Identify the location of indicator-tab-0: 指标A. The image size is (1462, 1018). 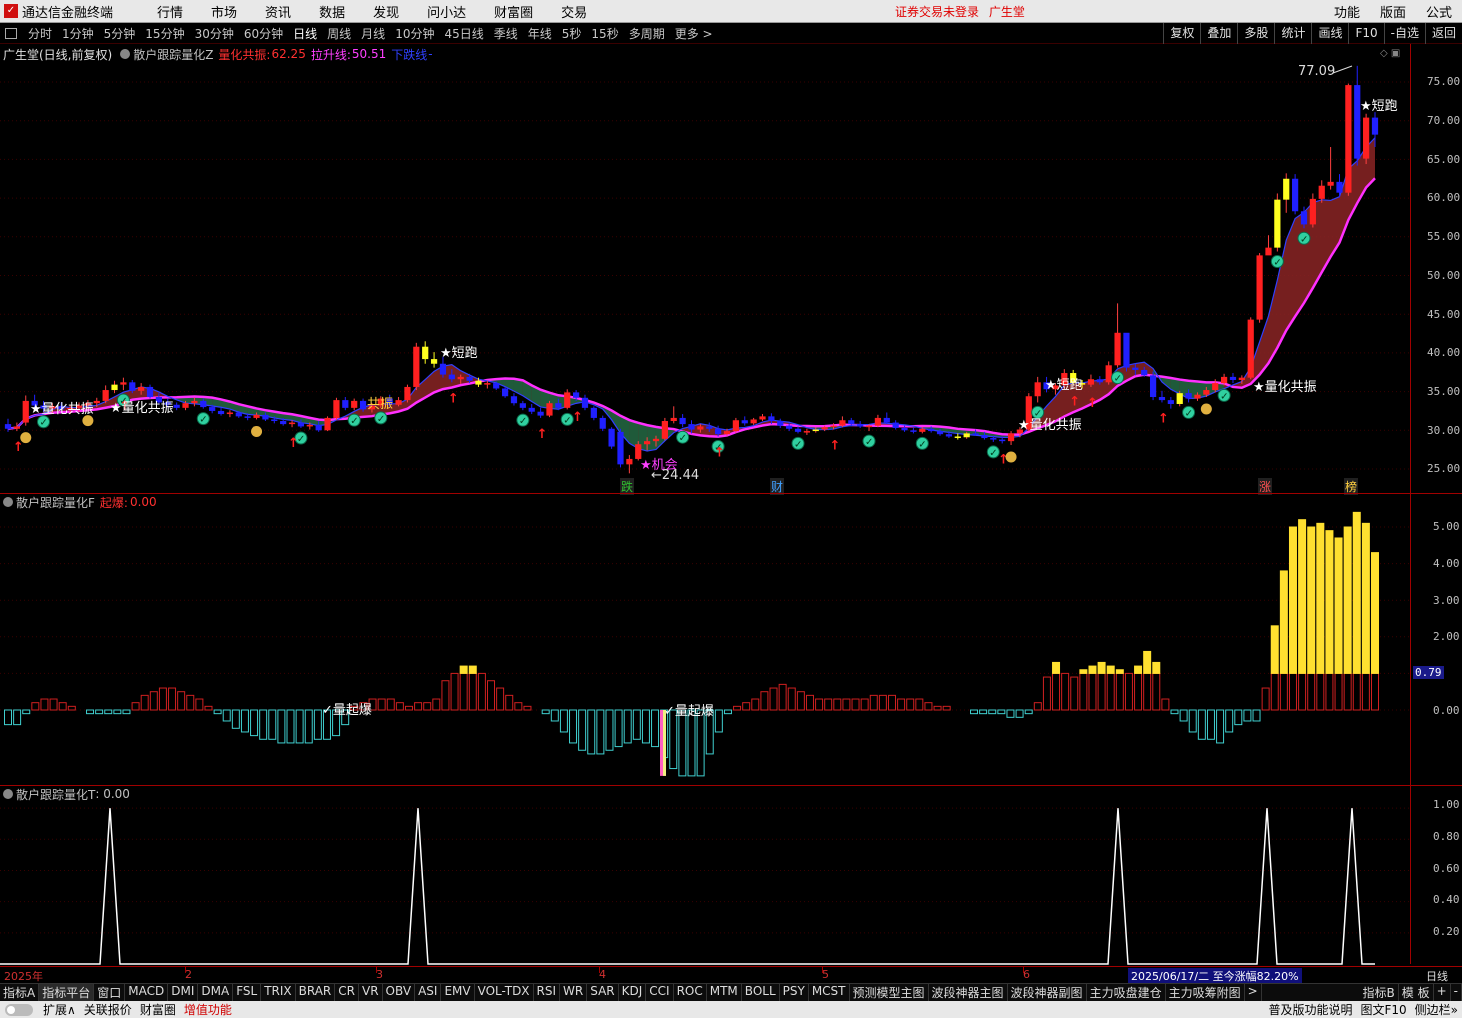
(20, 992).